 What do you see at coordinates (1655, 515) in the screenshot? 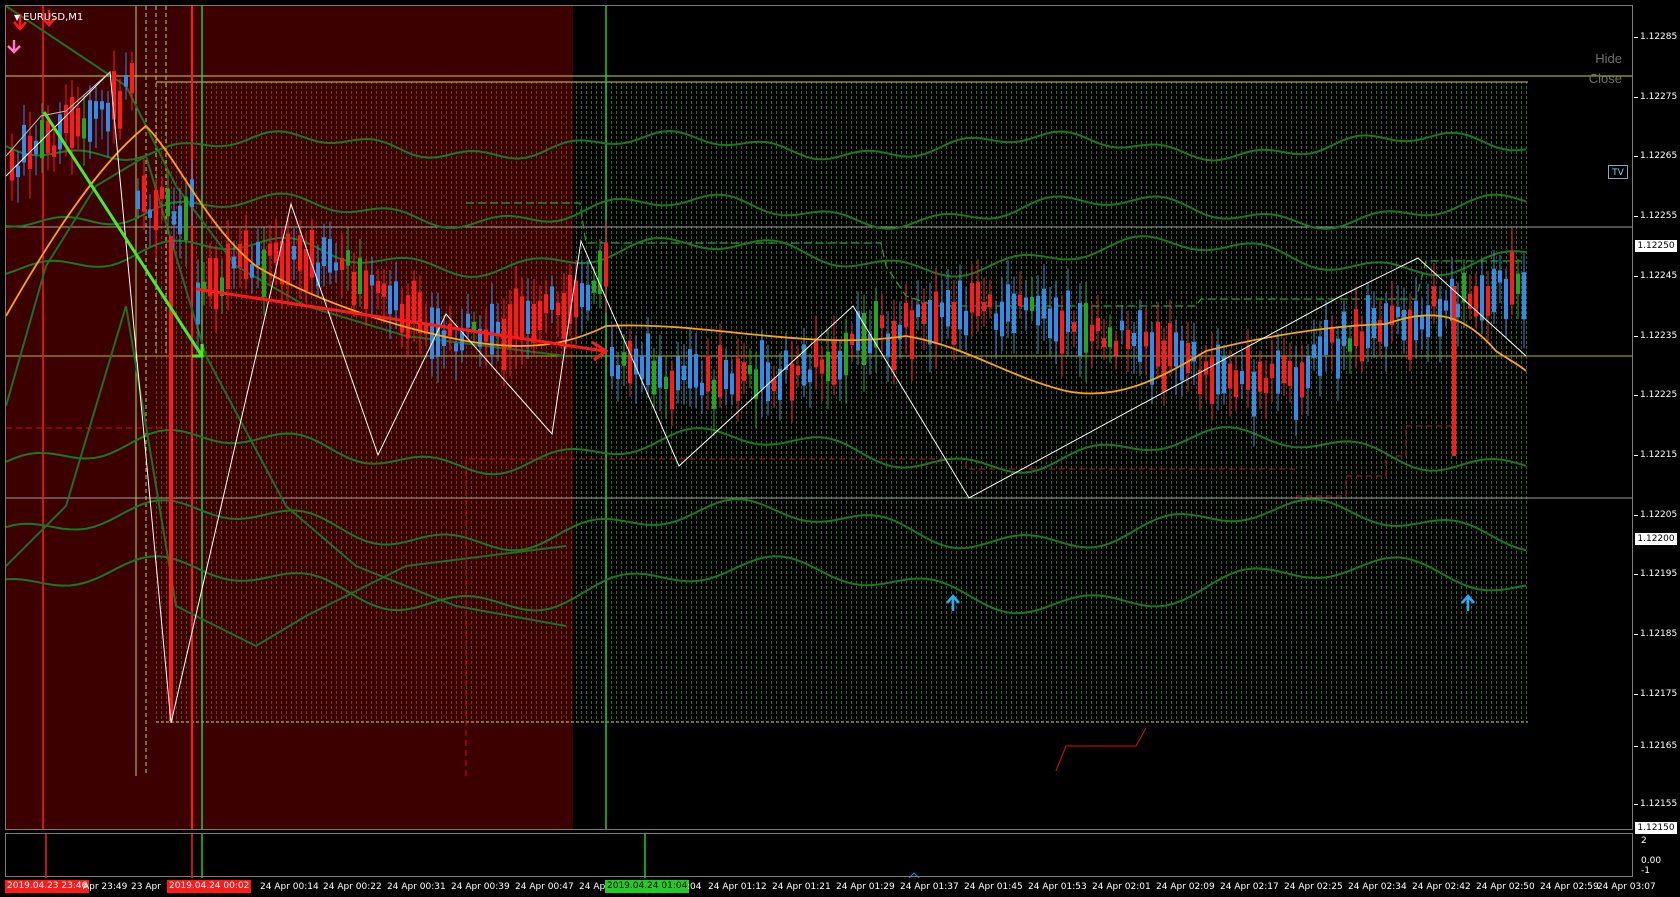
I see `price-tick: 1.12205` at bounding box center [1655, 515].